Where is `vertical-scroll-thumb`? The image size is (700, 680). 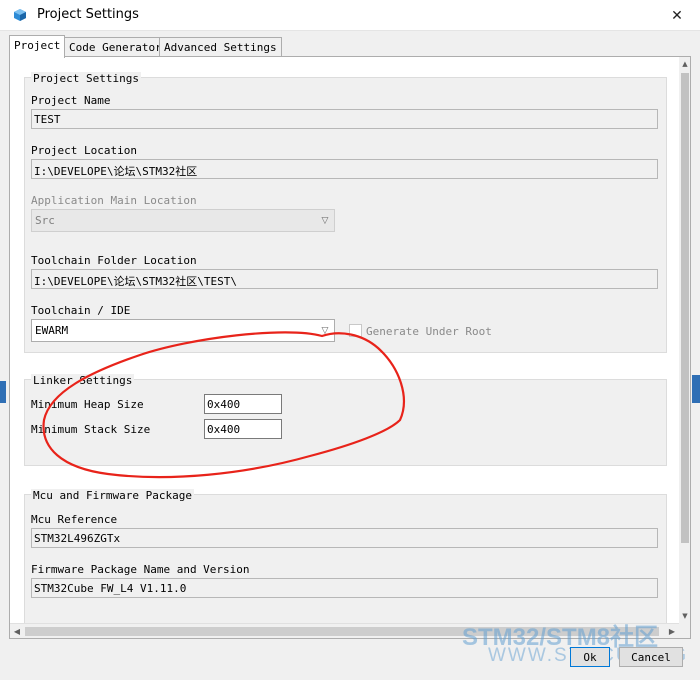
vertical-scroll-thumb is located at coordinates (685, 308).